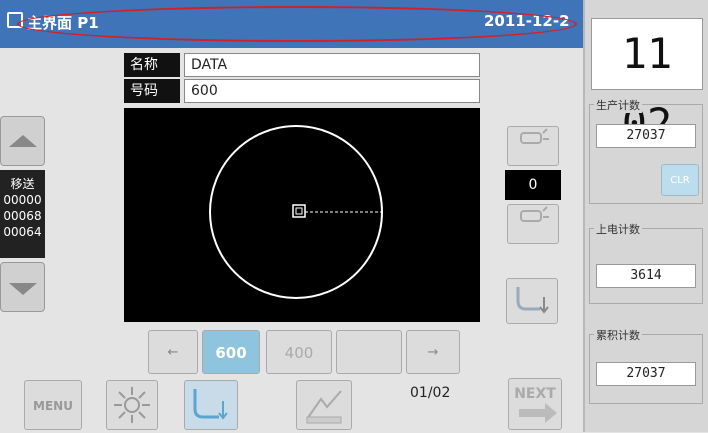 Image resolution: width=708 pixels, height=433 pixels. Describe the element at coordinates (53, 405) in the screenshot. I see `menu-button: MENU` at that location.